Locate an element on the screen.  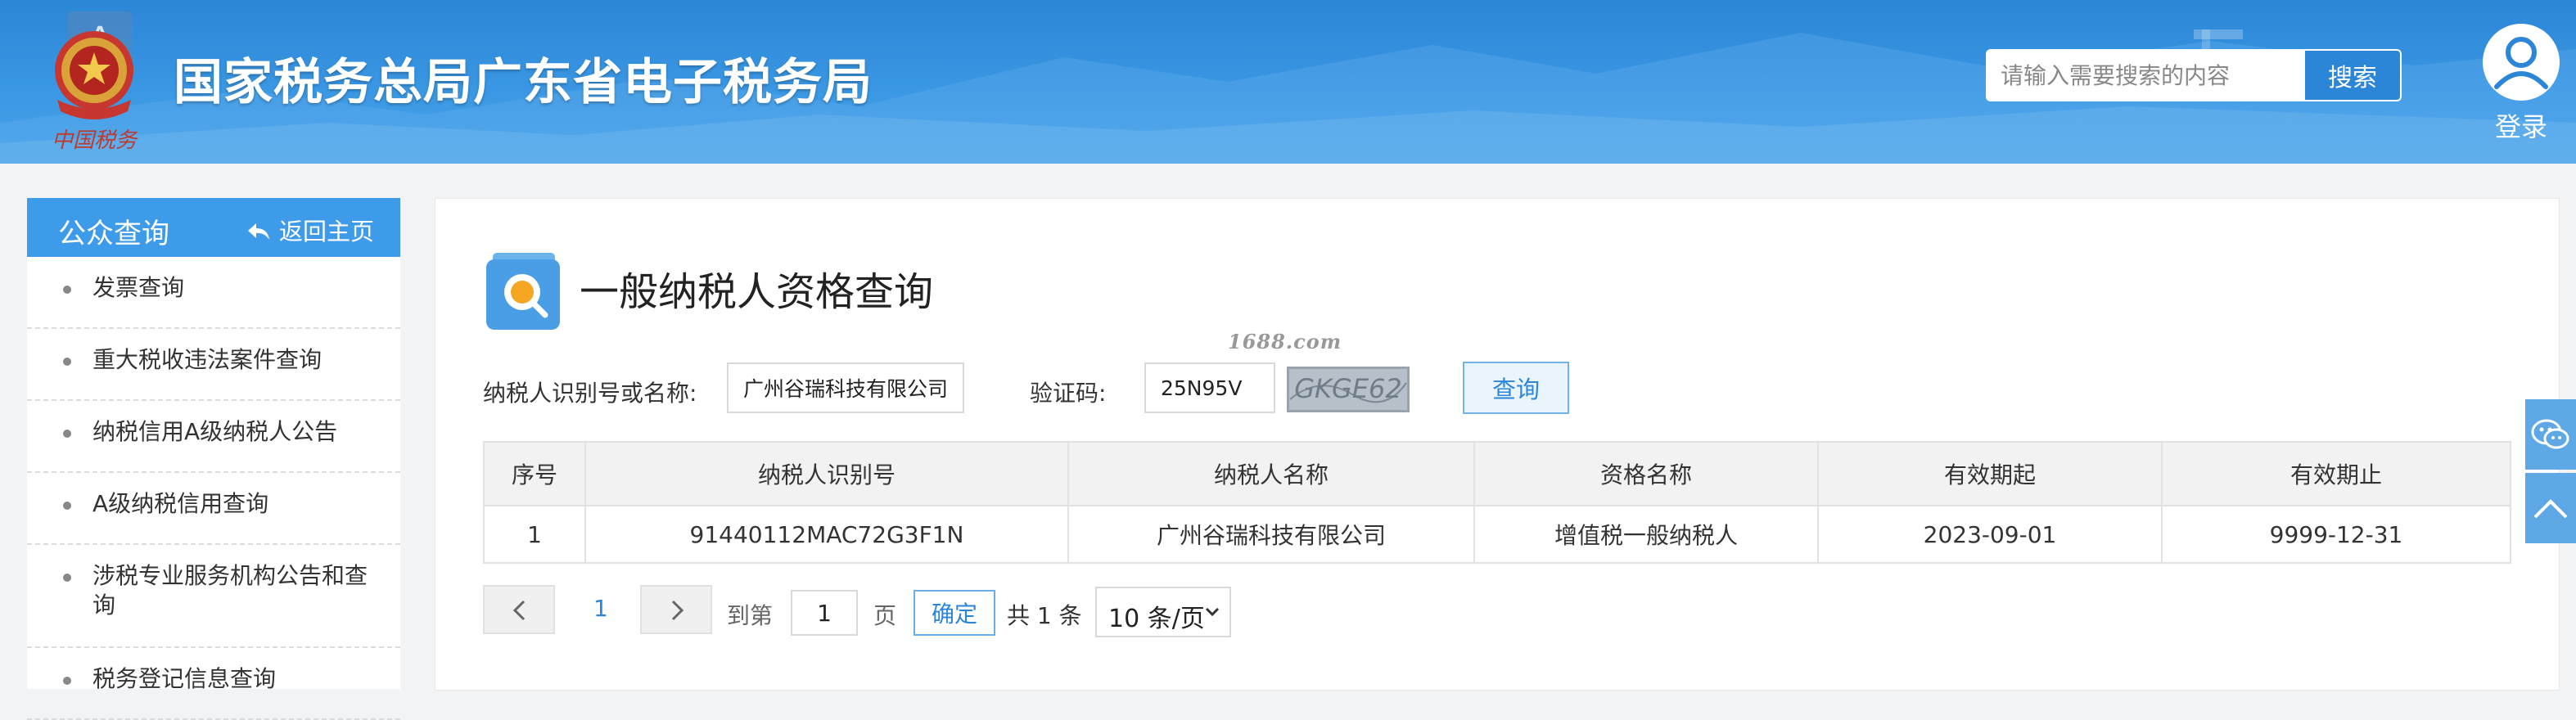
sidebar-item-a-credit-query: A级纳税信用查询 is located at coordinates (213, 509).